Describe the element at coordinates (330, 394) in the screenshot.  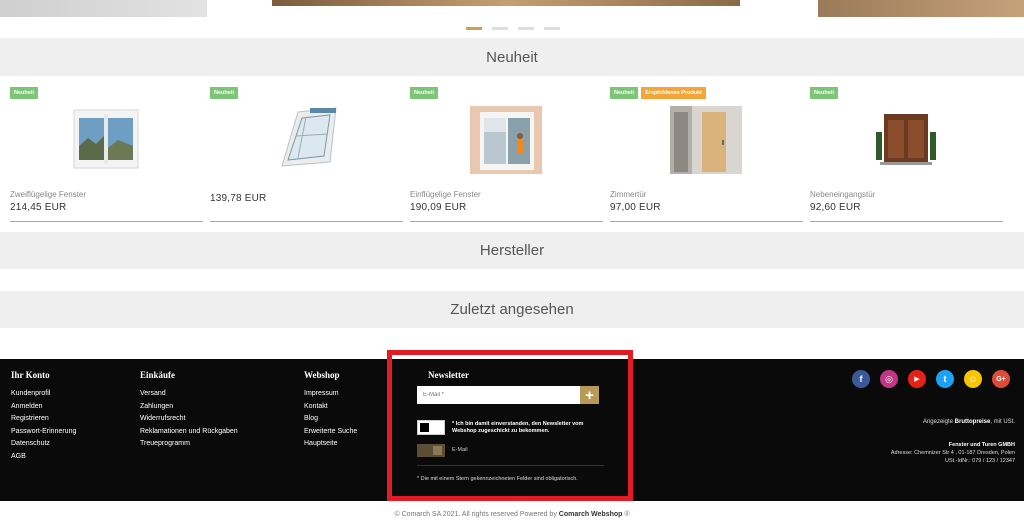
I see `link-imprint: Impressum` at that location.